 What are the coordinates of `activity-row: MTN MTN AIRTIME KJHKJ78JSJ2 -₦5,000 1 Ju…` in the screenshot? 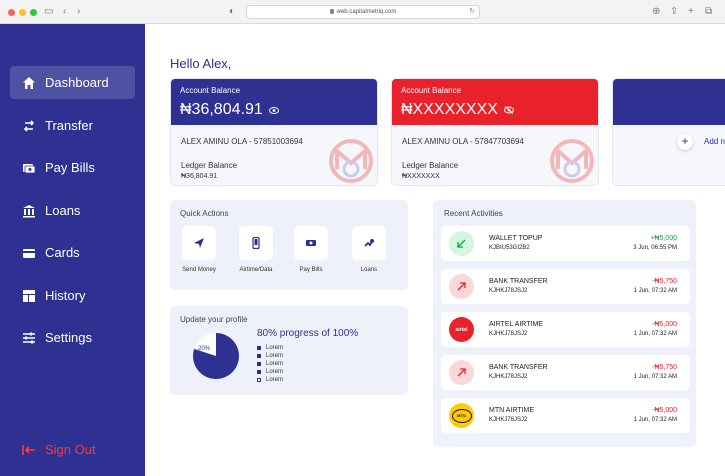 It's located at (565, 415).